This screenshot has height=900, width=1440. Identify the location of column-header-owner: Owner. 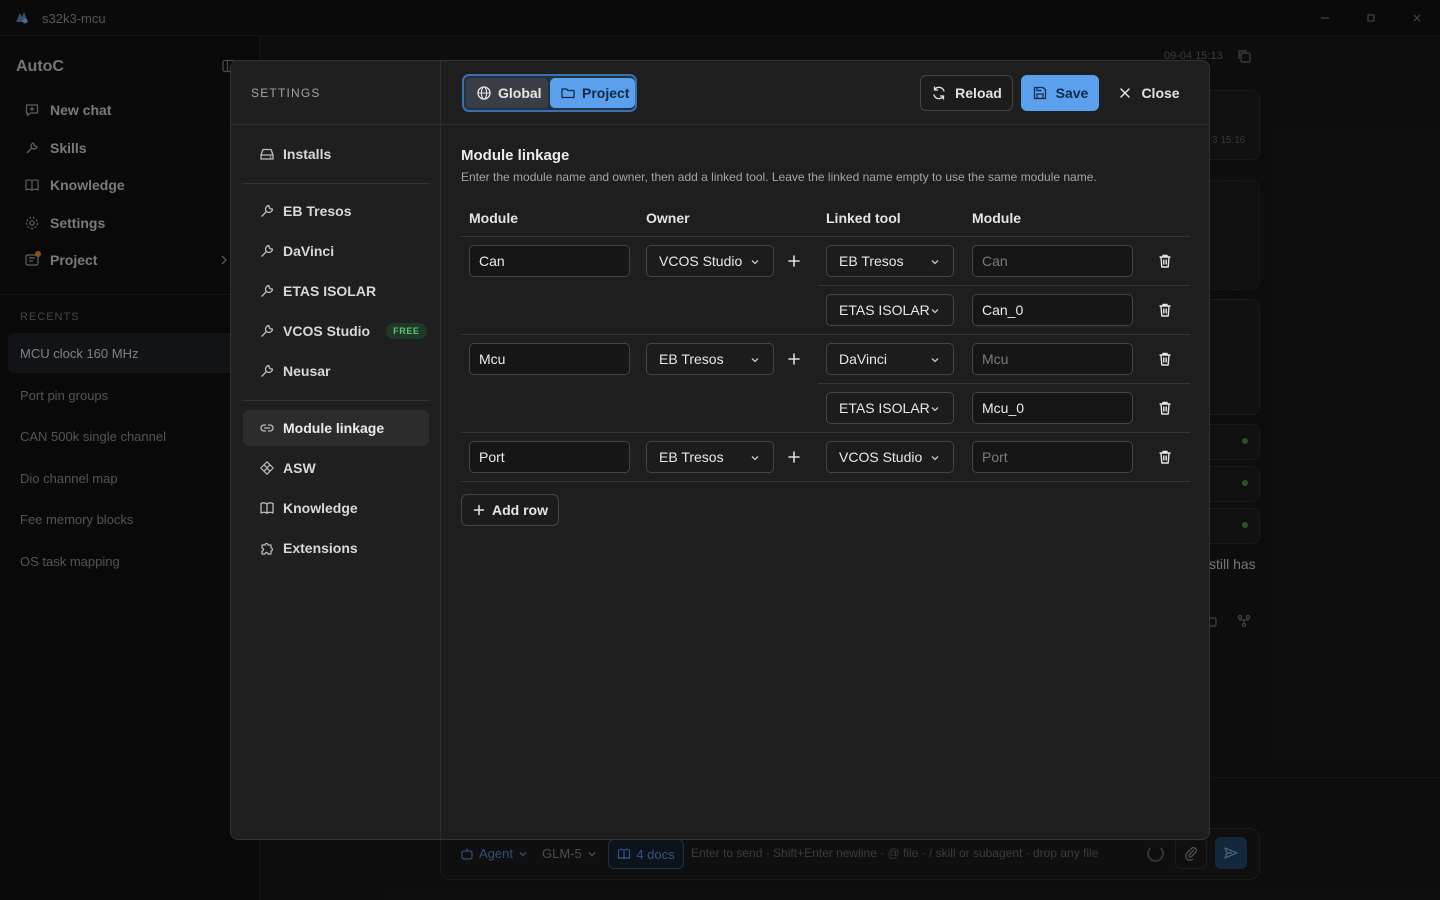
(668, 218).